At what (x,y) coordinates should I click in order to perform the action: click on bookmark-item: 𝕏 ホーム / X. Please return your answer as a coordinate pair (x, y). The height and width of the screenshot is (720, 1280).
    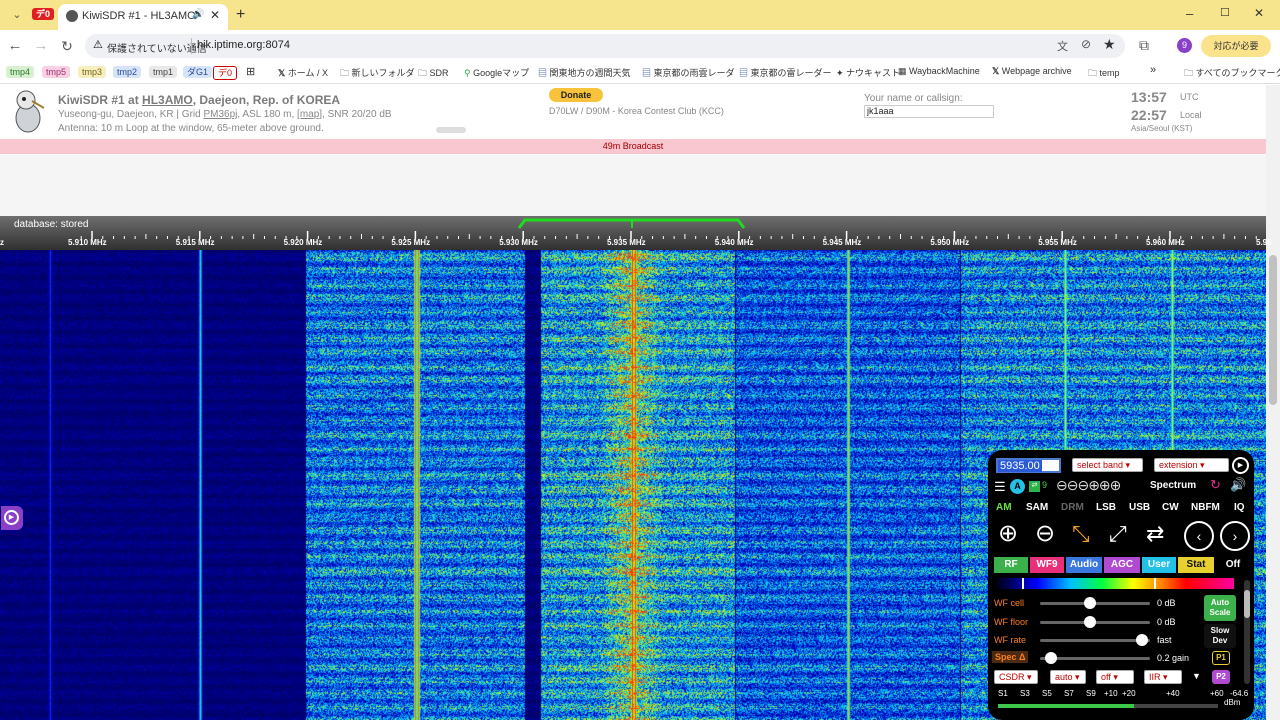
    Looking at the image, I should click on (303, 72).